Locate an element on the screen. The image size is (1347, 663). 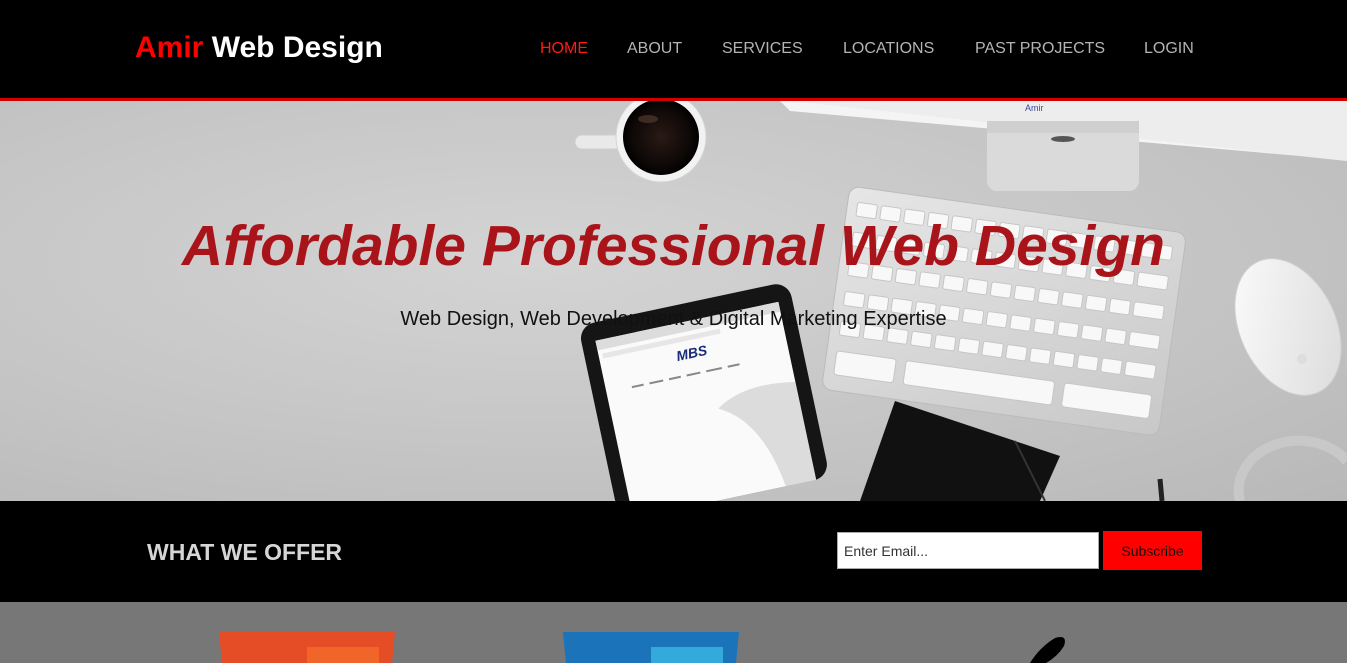
monitor-icon: Amir is located at coordinates (1063, 146).